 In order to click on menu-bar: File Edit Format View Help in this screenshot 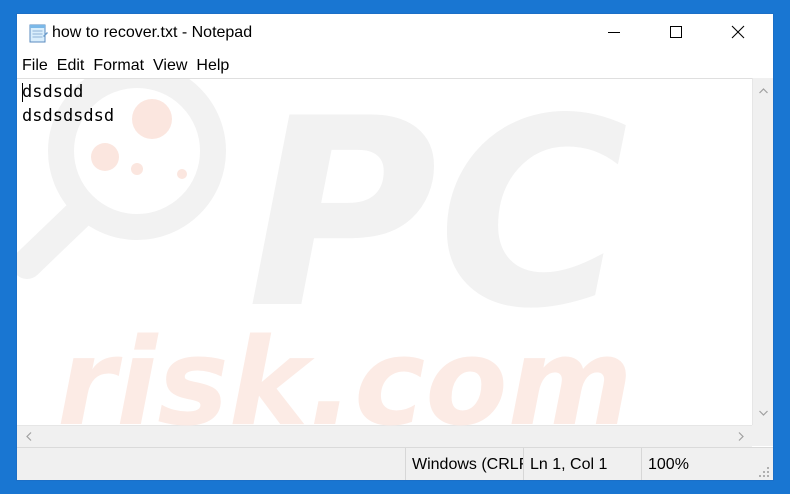, I will do `click(395, 66)`.